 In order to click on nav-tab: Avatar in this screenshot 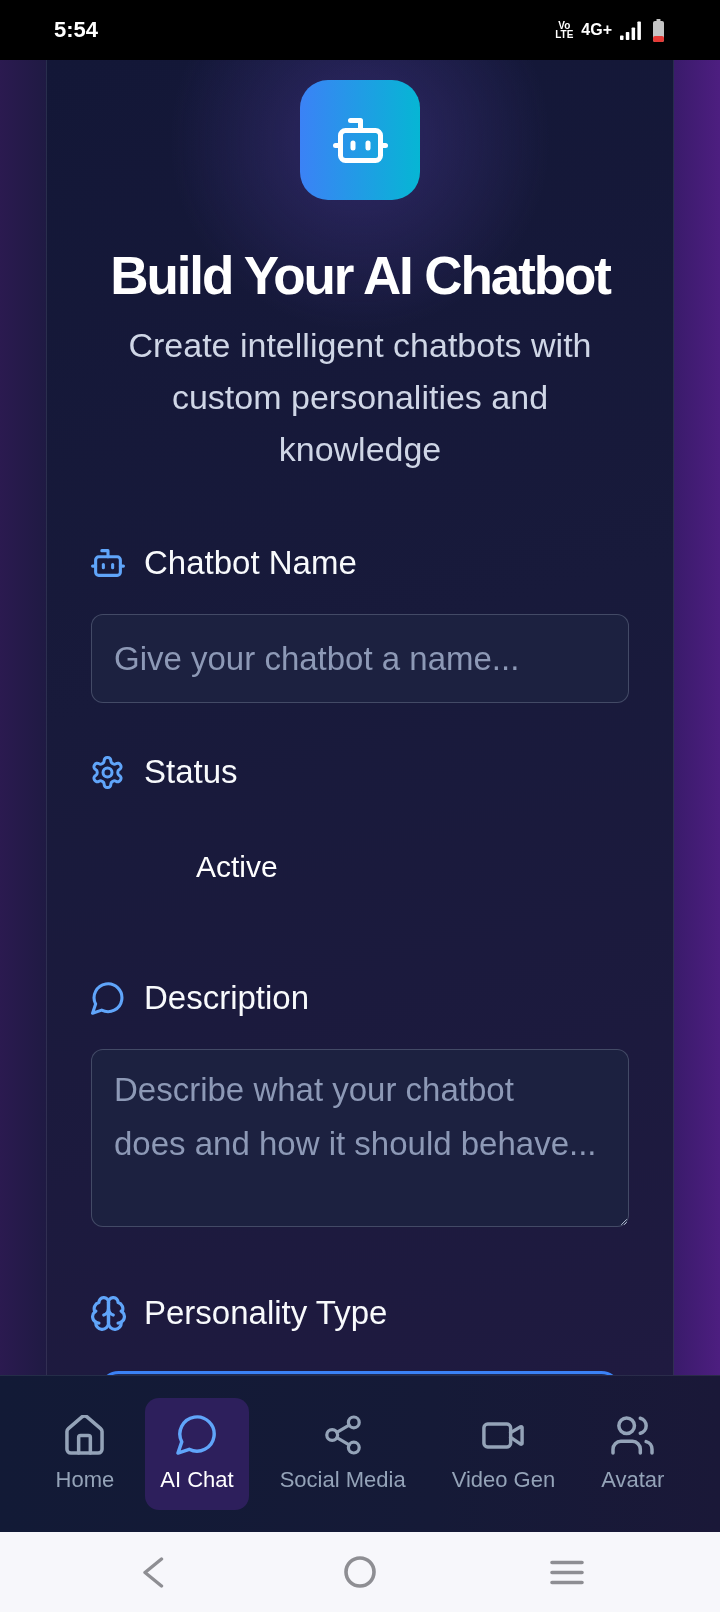, I will do `click(633, 1454)`.